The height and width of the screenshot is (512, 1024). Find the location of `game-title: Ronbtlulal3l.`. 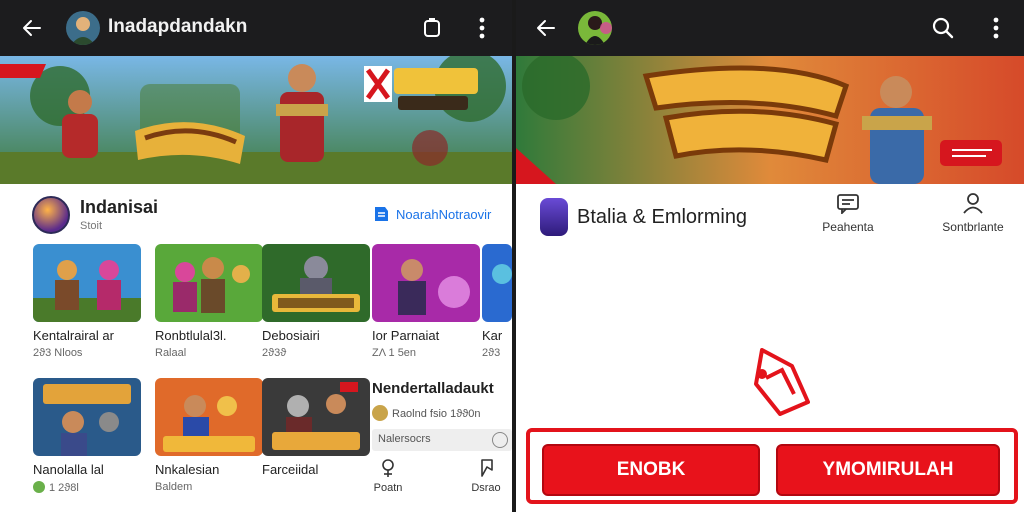

game-title: Ronbtlulal3l. is located at coordinates (191, 335).